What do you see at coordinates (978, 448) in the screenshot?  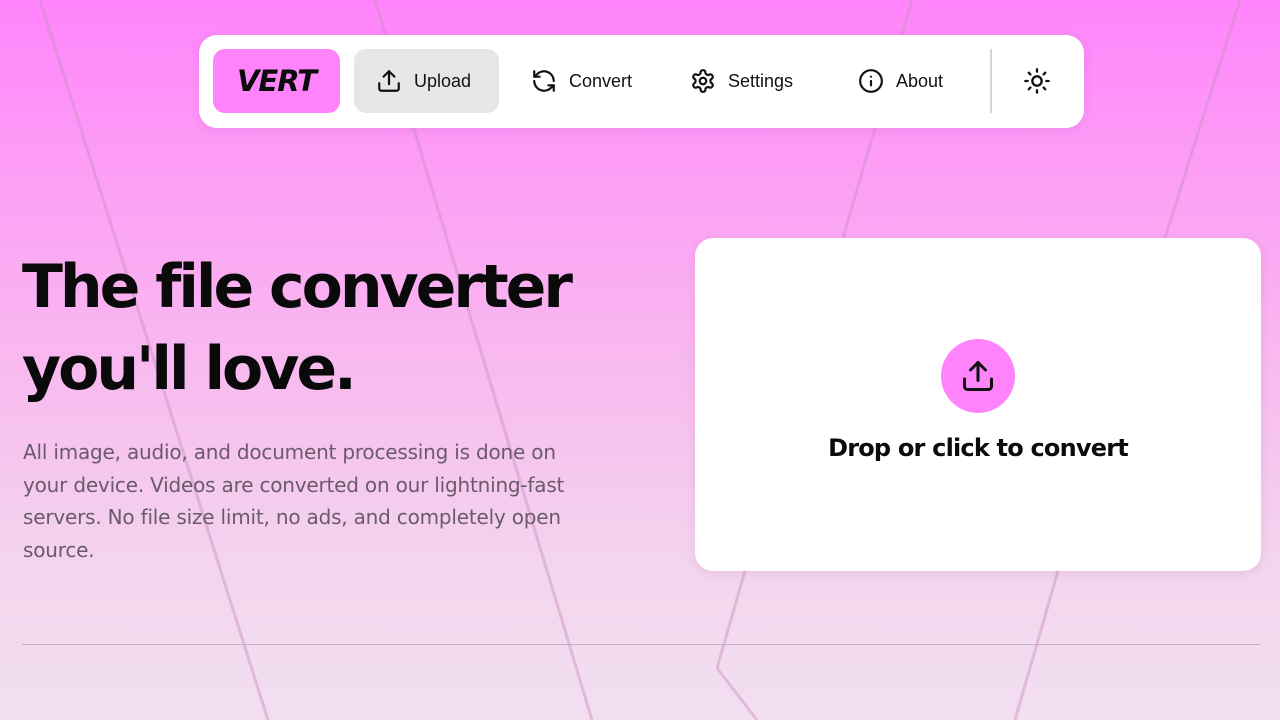 I see `dropzone-label: Drop or click to convert` at bounding box center [978, 448].